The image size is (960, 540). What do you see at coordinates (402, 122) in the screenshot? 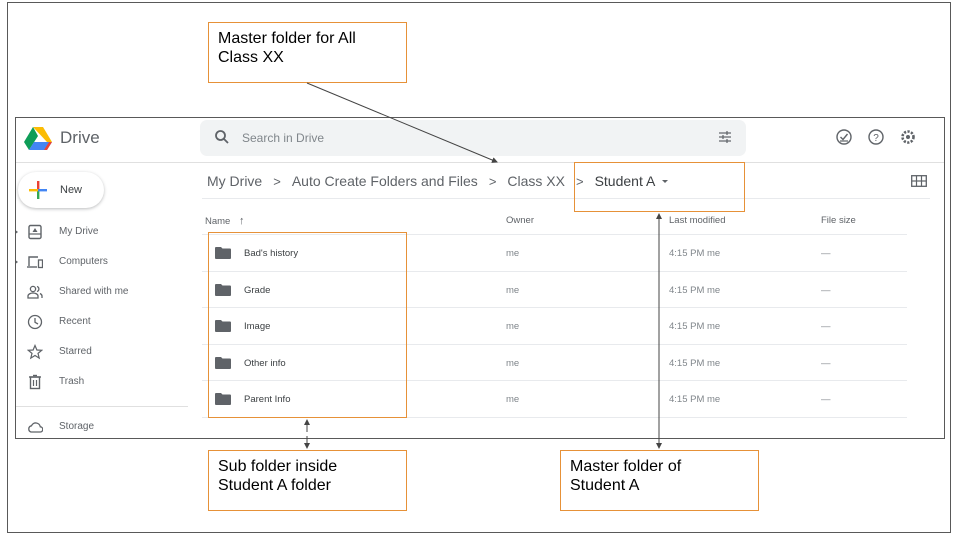
I see `arrow-to-class-xx` at bounding box center [402, 122].